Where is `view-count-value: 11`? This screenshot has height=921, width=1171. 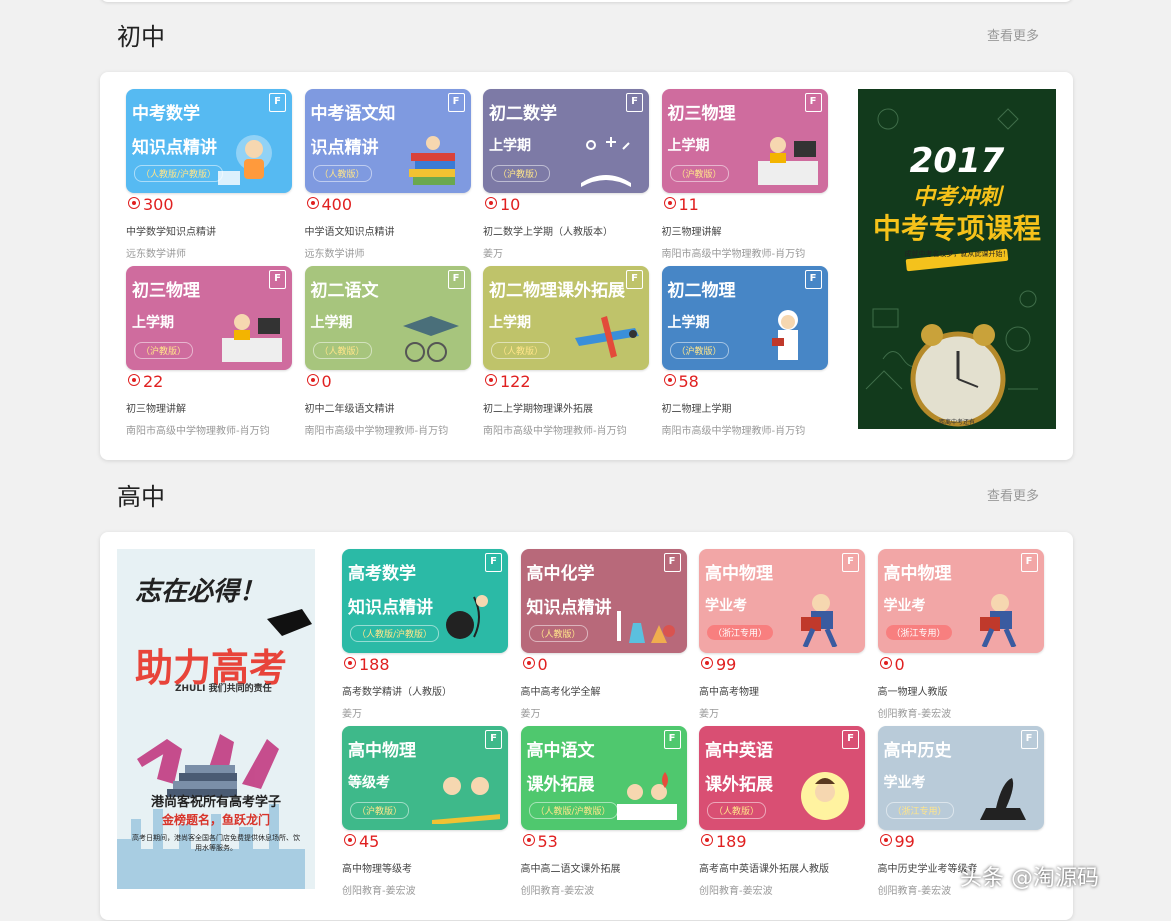 view-count-value: 11 is located at coordinates (688, 204).